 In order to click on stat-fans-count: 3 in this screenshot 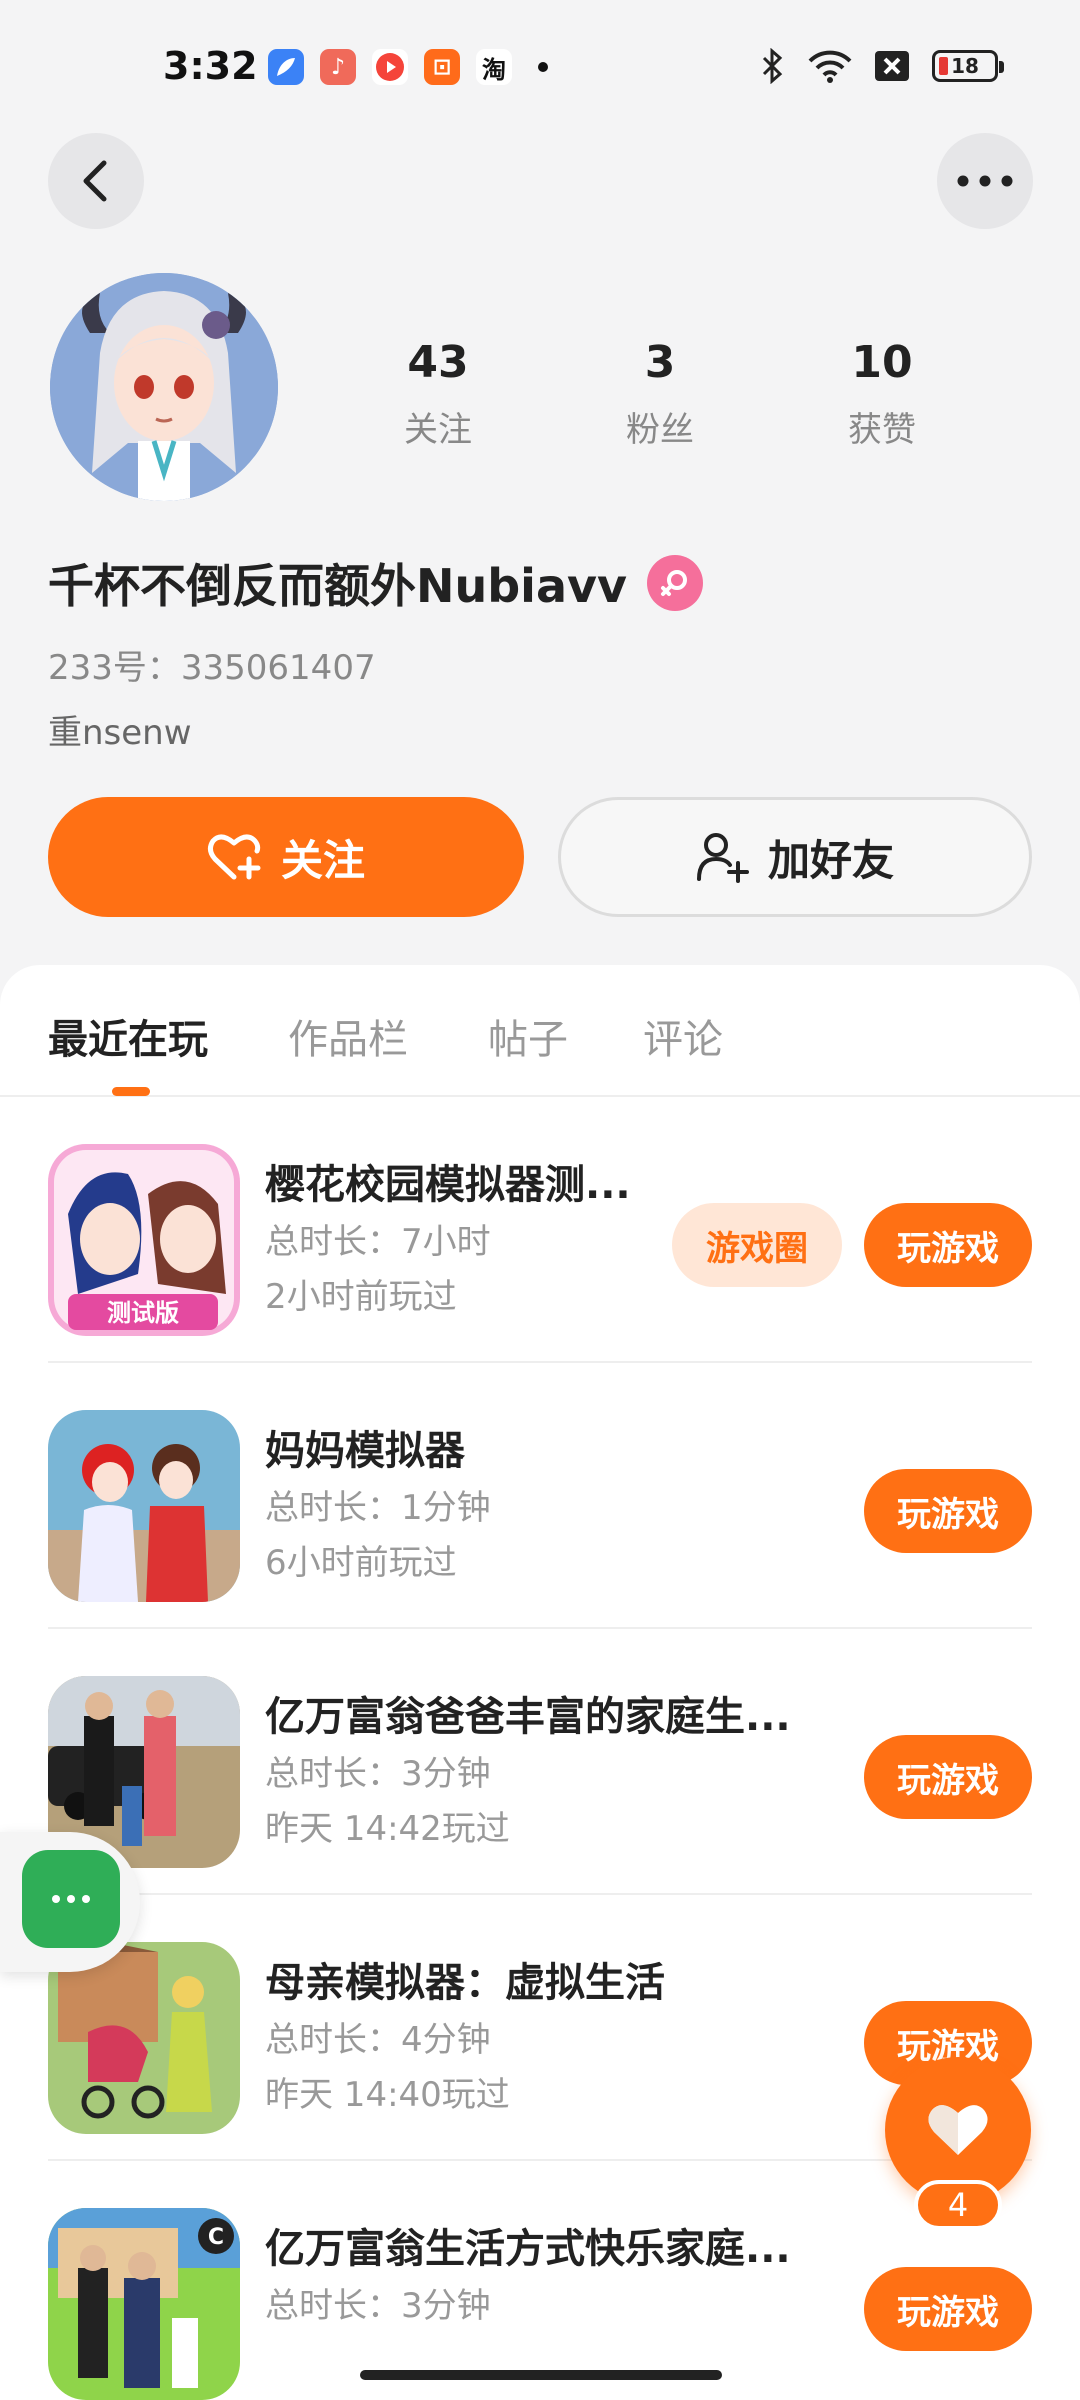, I will do `click(660, 362)`.